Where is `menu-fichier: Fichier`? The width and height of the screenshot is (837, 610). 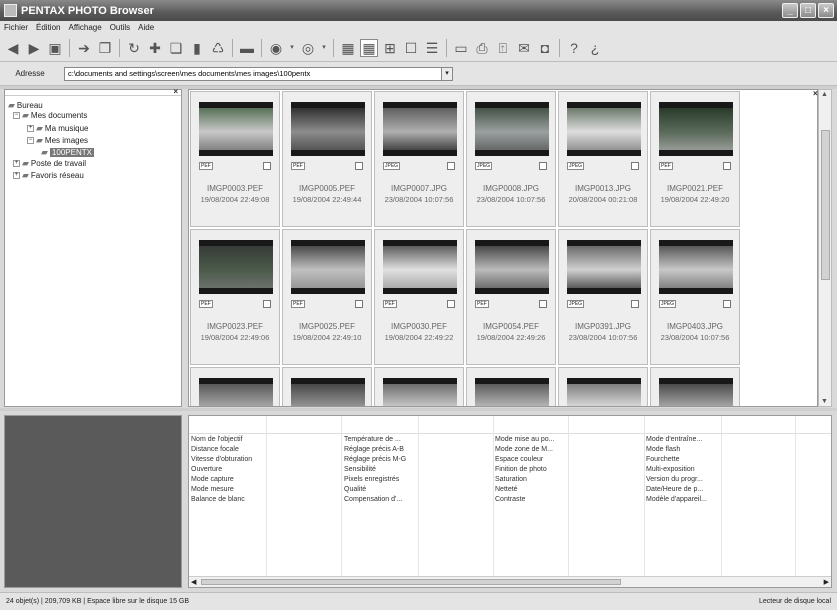 menu-fichier: Fichier is located at coordinates (16, 27).